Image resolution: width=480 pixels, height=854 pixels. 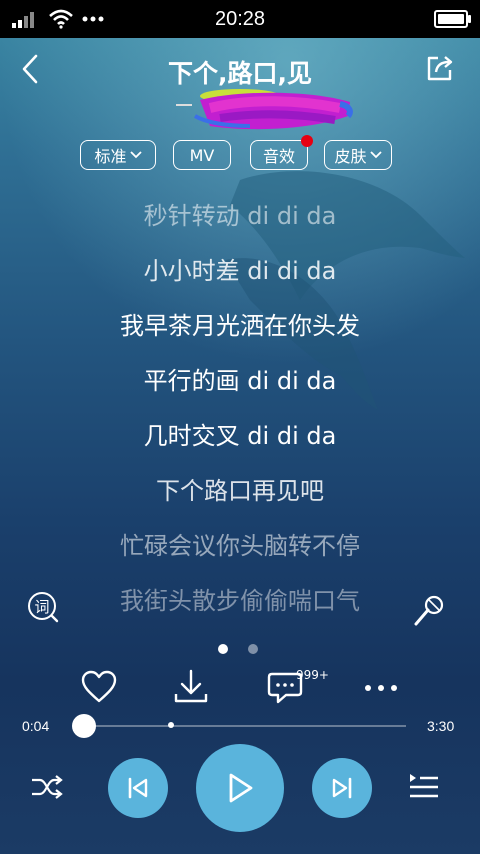 What do you see at coordinates (240, 436) in the screenshot?
I see `lyric-line: 几时交叉 di di da` at bounding box center [240, 436].